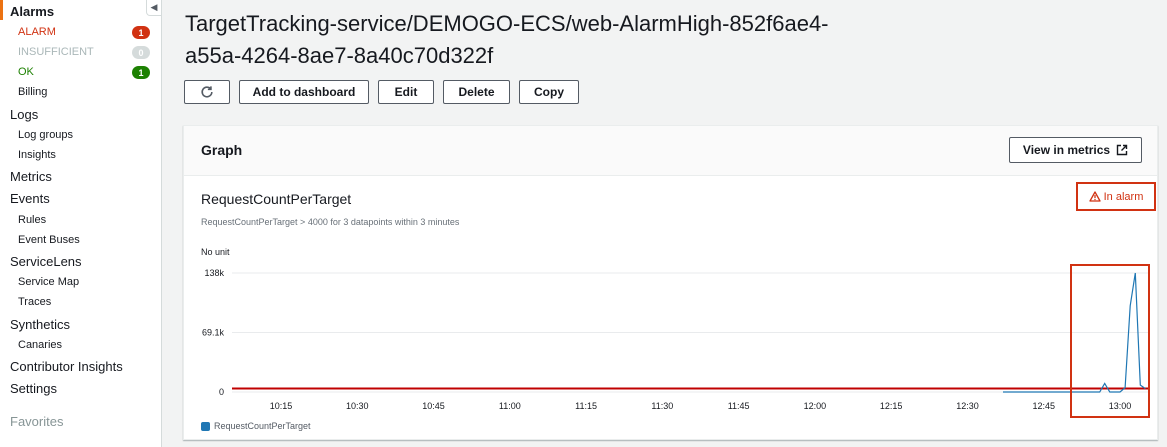  Describe the element at coordinates (154, 8) in the screenshot. I see `collapse-sidebar-icon: ◀` at that location.